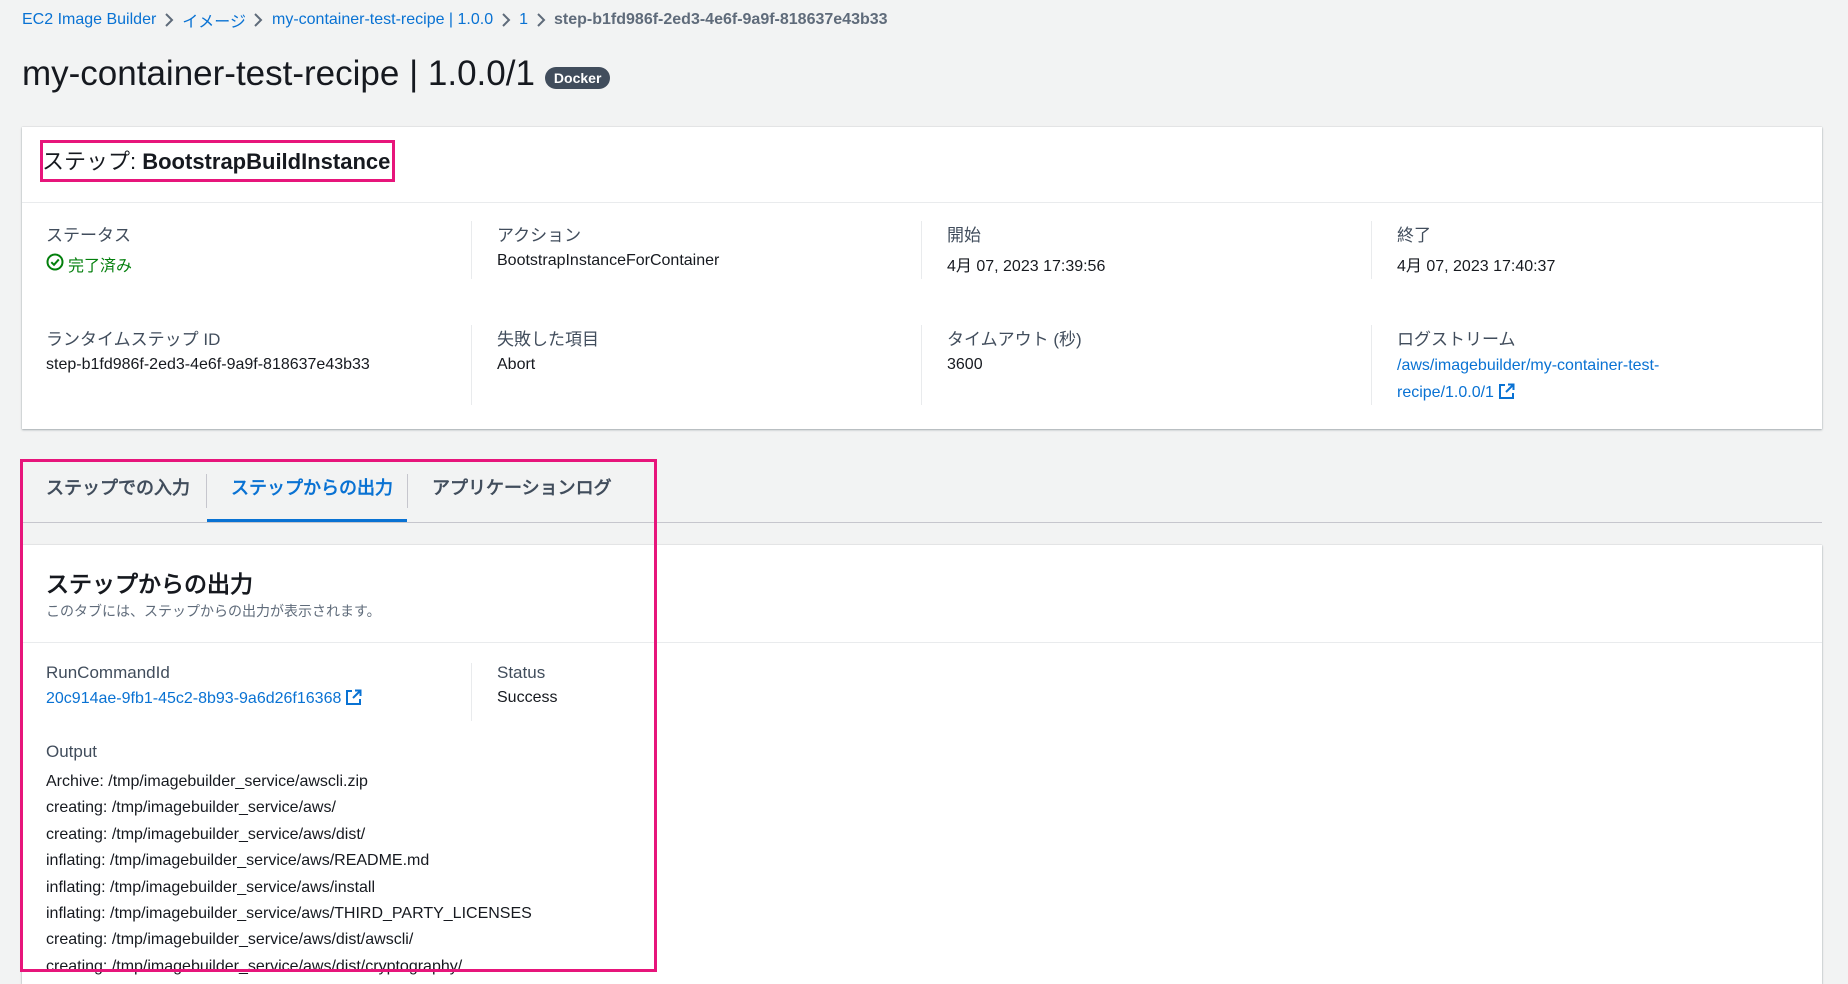 Image resolution: width=1848 pixels, height=984 pixels. What do you see at coordinates (55, 264) in the screenshot?
I see `check-circle-icon` at bounding box center [55, 264].